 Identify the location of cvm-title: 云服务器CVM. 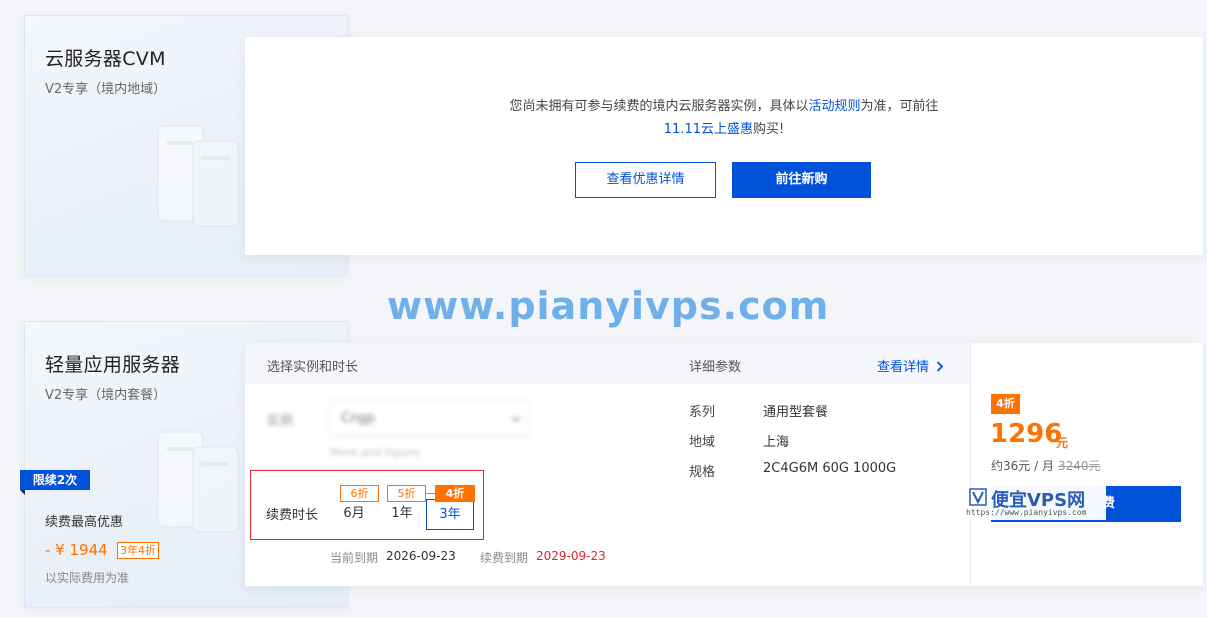
(105, 59).